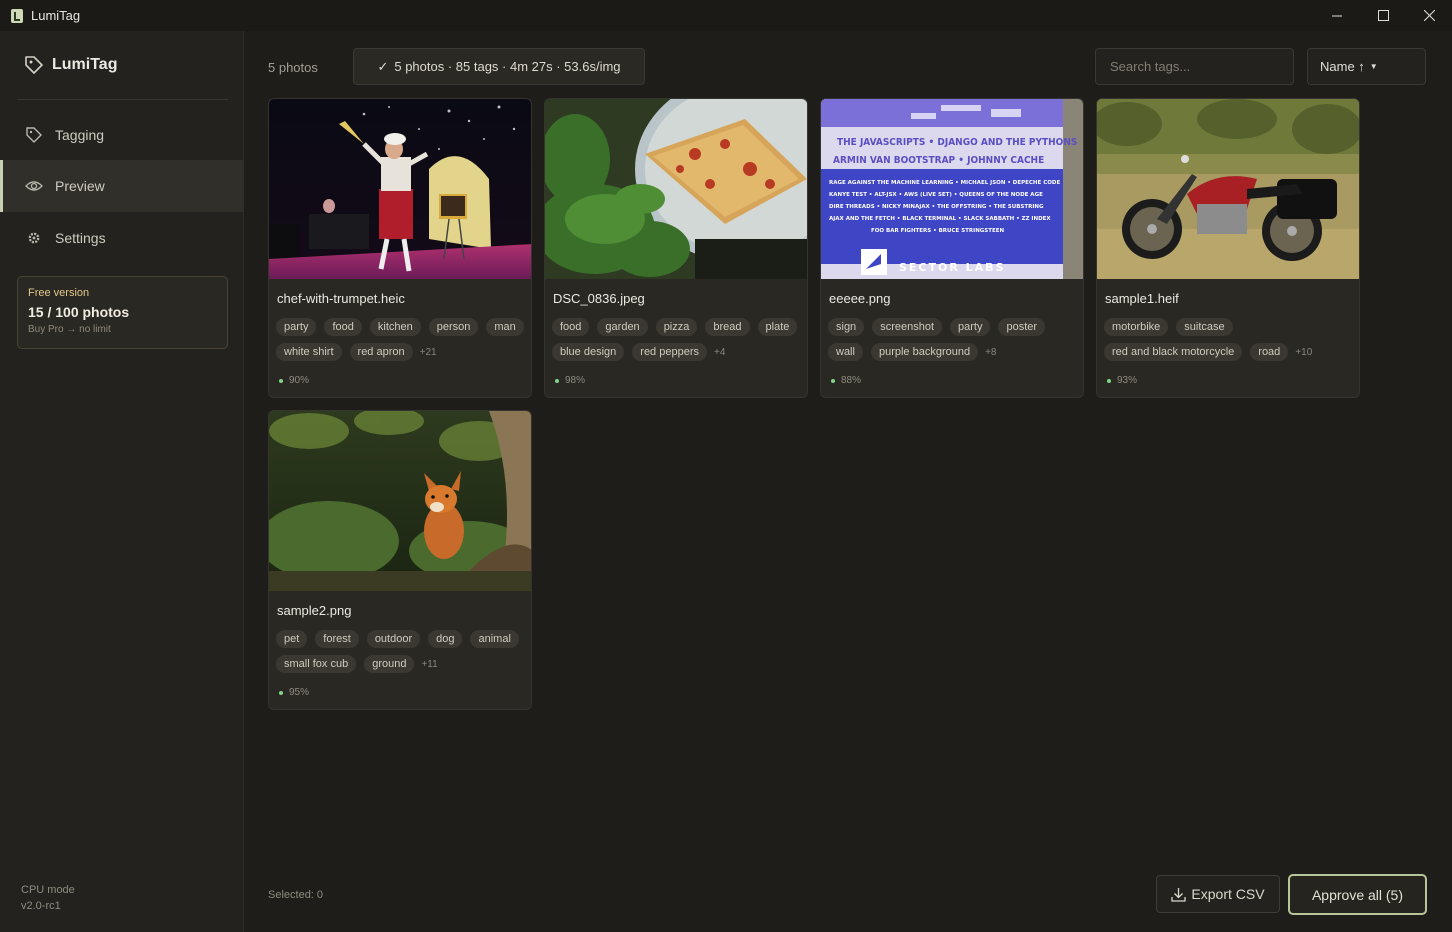 This screenshot has width=1452, height=932. Describe the element at coordinates (445, 639) in the screenshot. I see `tag-chip: dog` at that location.